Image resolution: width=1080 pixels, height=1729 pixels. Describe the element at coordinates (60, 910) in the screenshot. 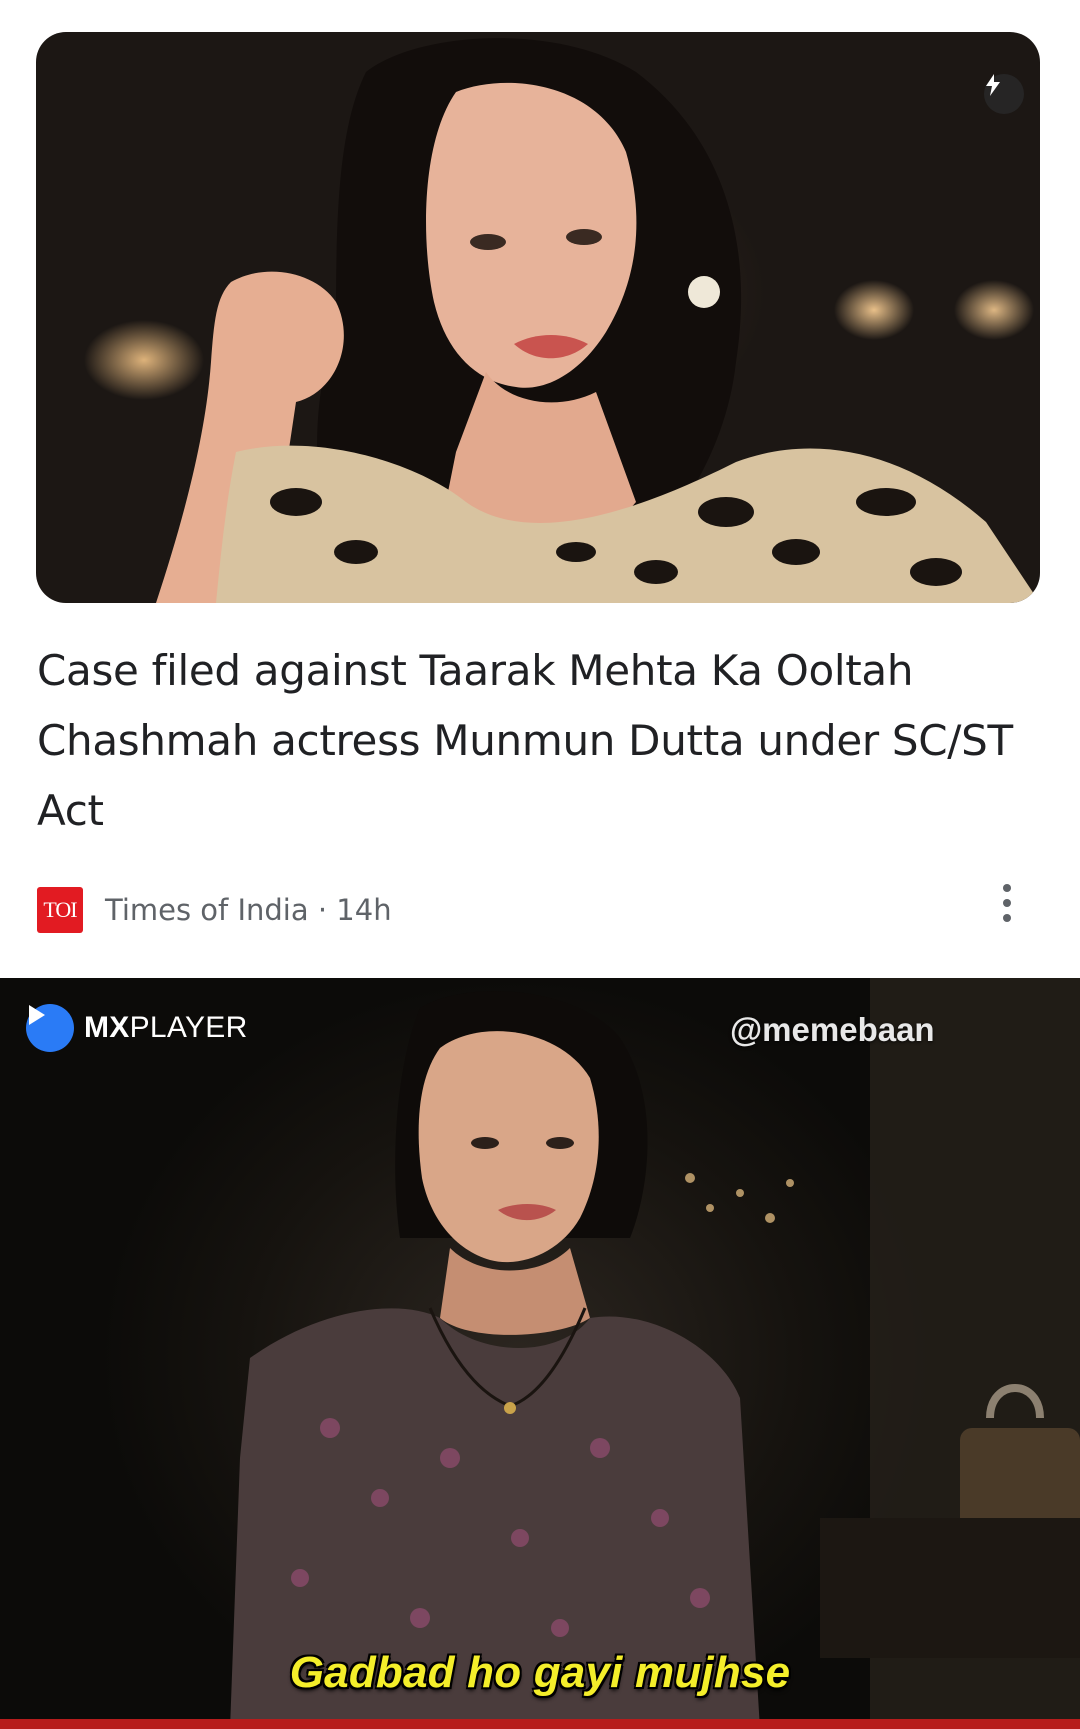

I see `source-logo: TOI` at that location.